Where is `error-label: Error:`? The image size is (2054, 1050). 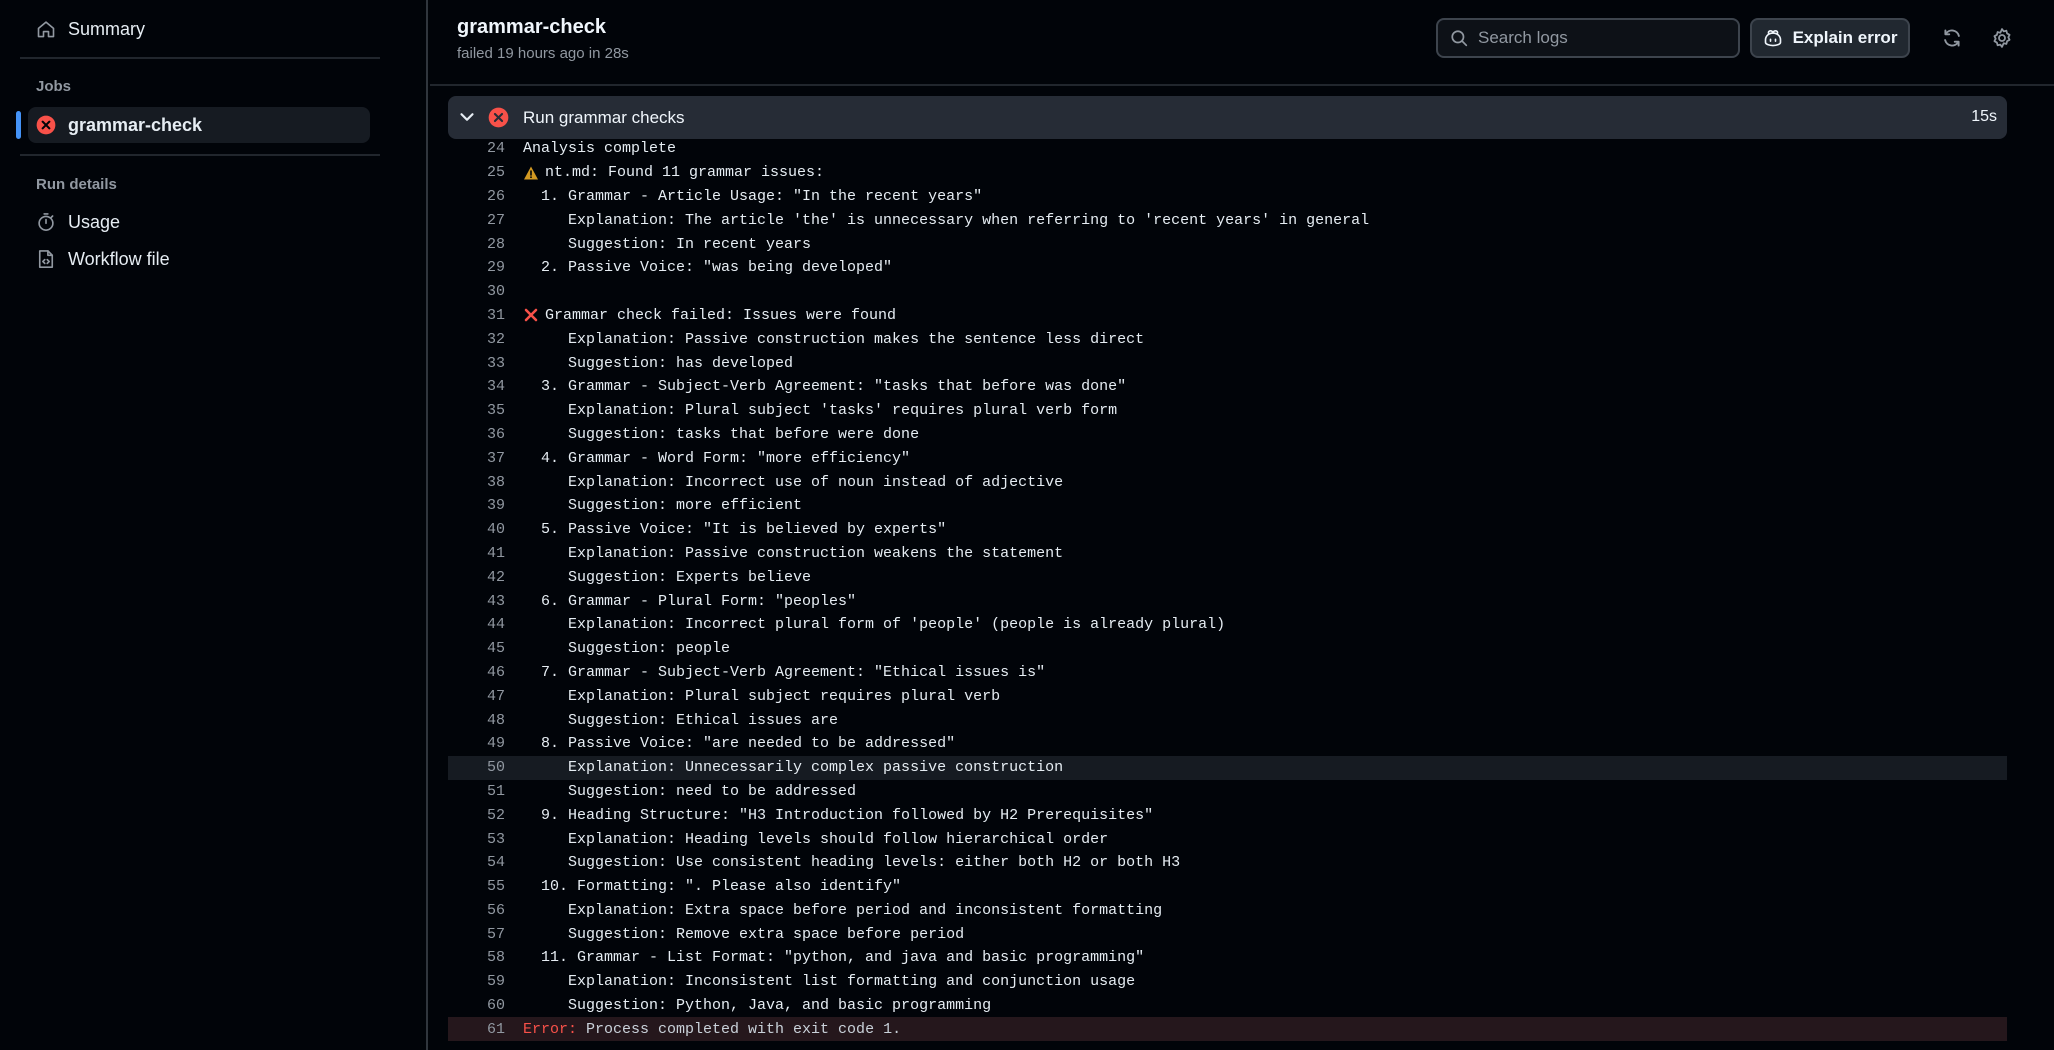
error-label: Error: is located at coordinates (550, 1029).